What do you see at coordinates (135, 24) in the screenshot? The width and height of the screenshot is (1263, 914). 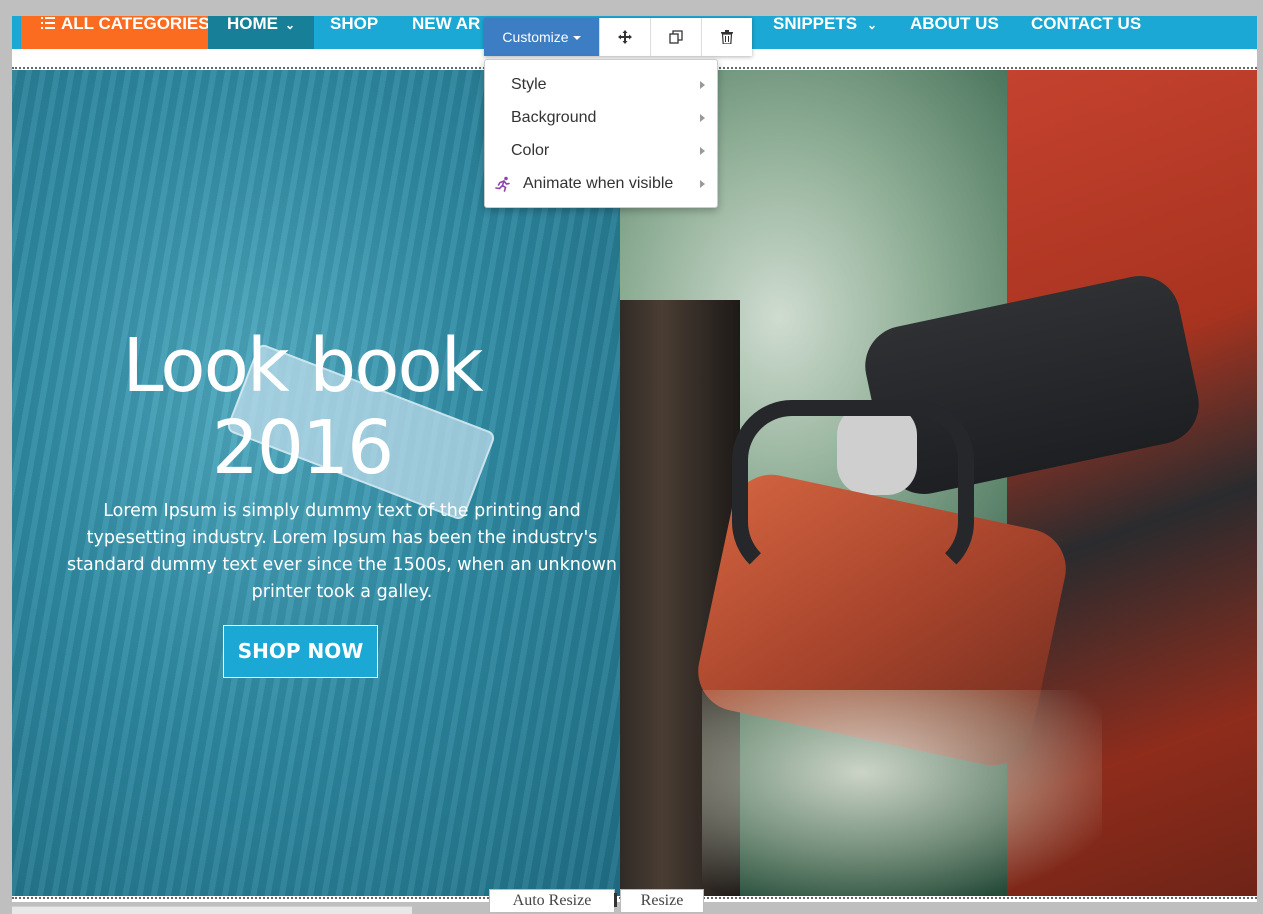 I see `all-categories-label: ALL CATEGORIES` at bounding box center [135, 24].